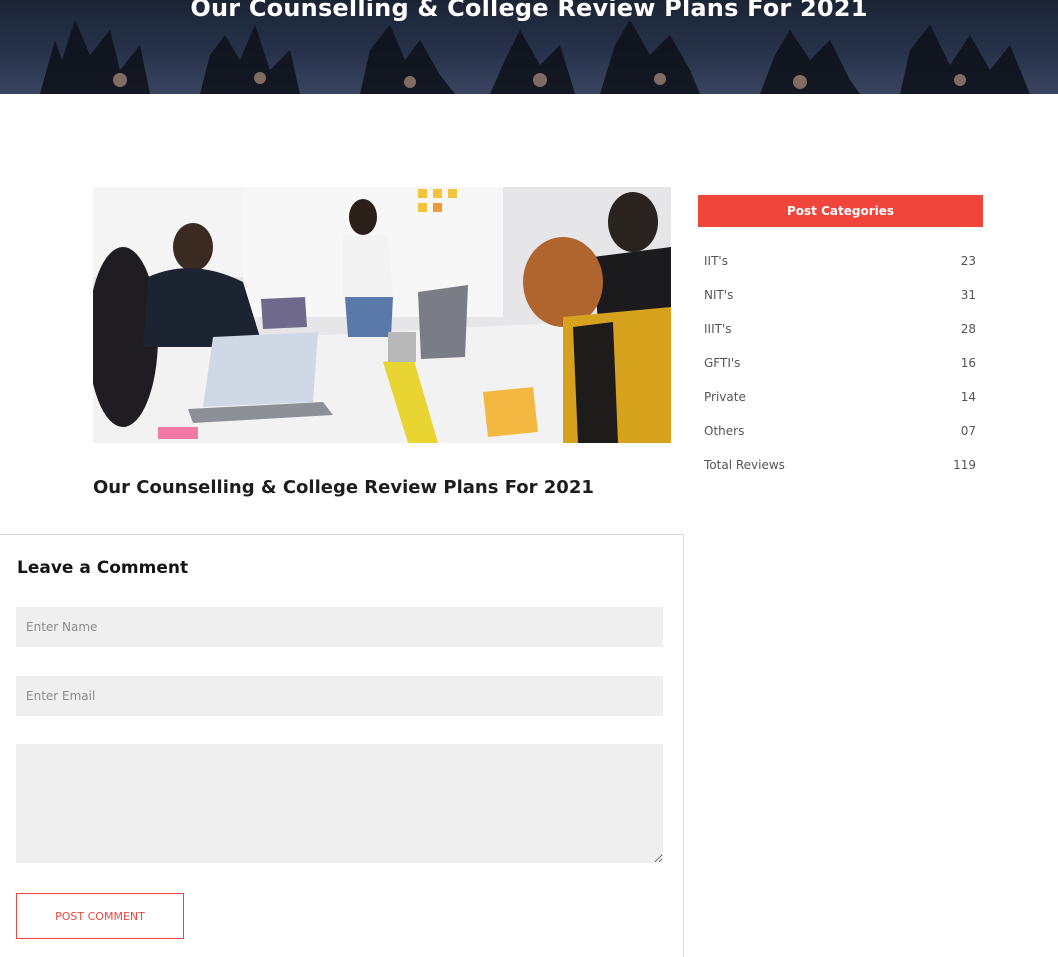 Image resolution: width=1058 pixels, height=957 pixels. What do you see at coordinates (968, 261) in the screenshot?
I see `category-count: 23` at bounding box center [968, 261].